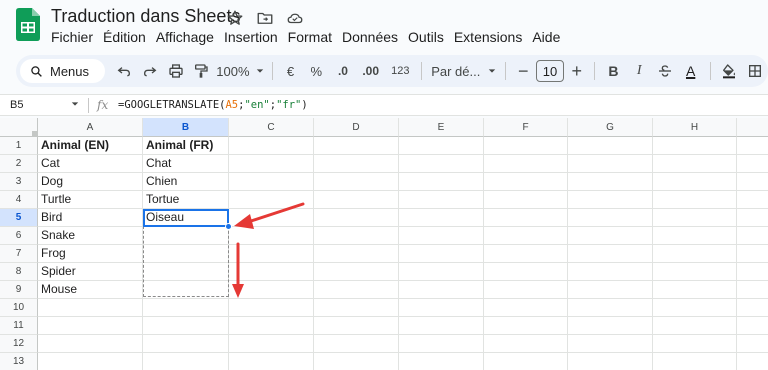 The height and width of the screenshot is (370, 768). I want to click on paint-format-button, so click(201, 71).